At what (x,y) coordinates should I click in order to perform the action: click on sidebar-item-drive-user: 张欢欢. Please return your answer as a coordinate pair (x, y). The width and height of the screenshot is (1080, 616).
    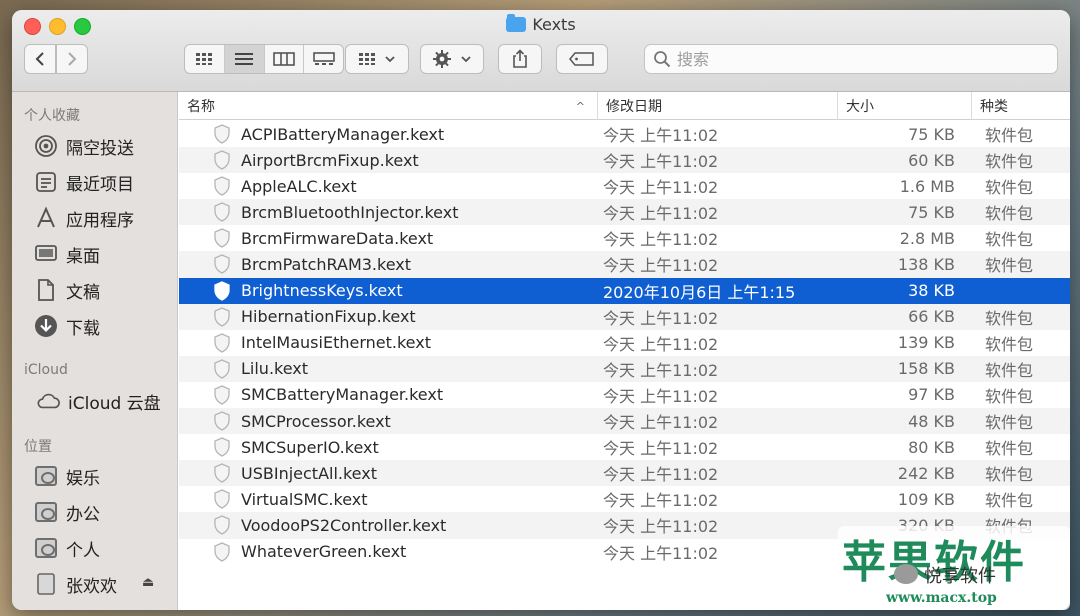
    Looking at the image, I should click on (75, 584).